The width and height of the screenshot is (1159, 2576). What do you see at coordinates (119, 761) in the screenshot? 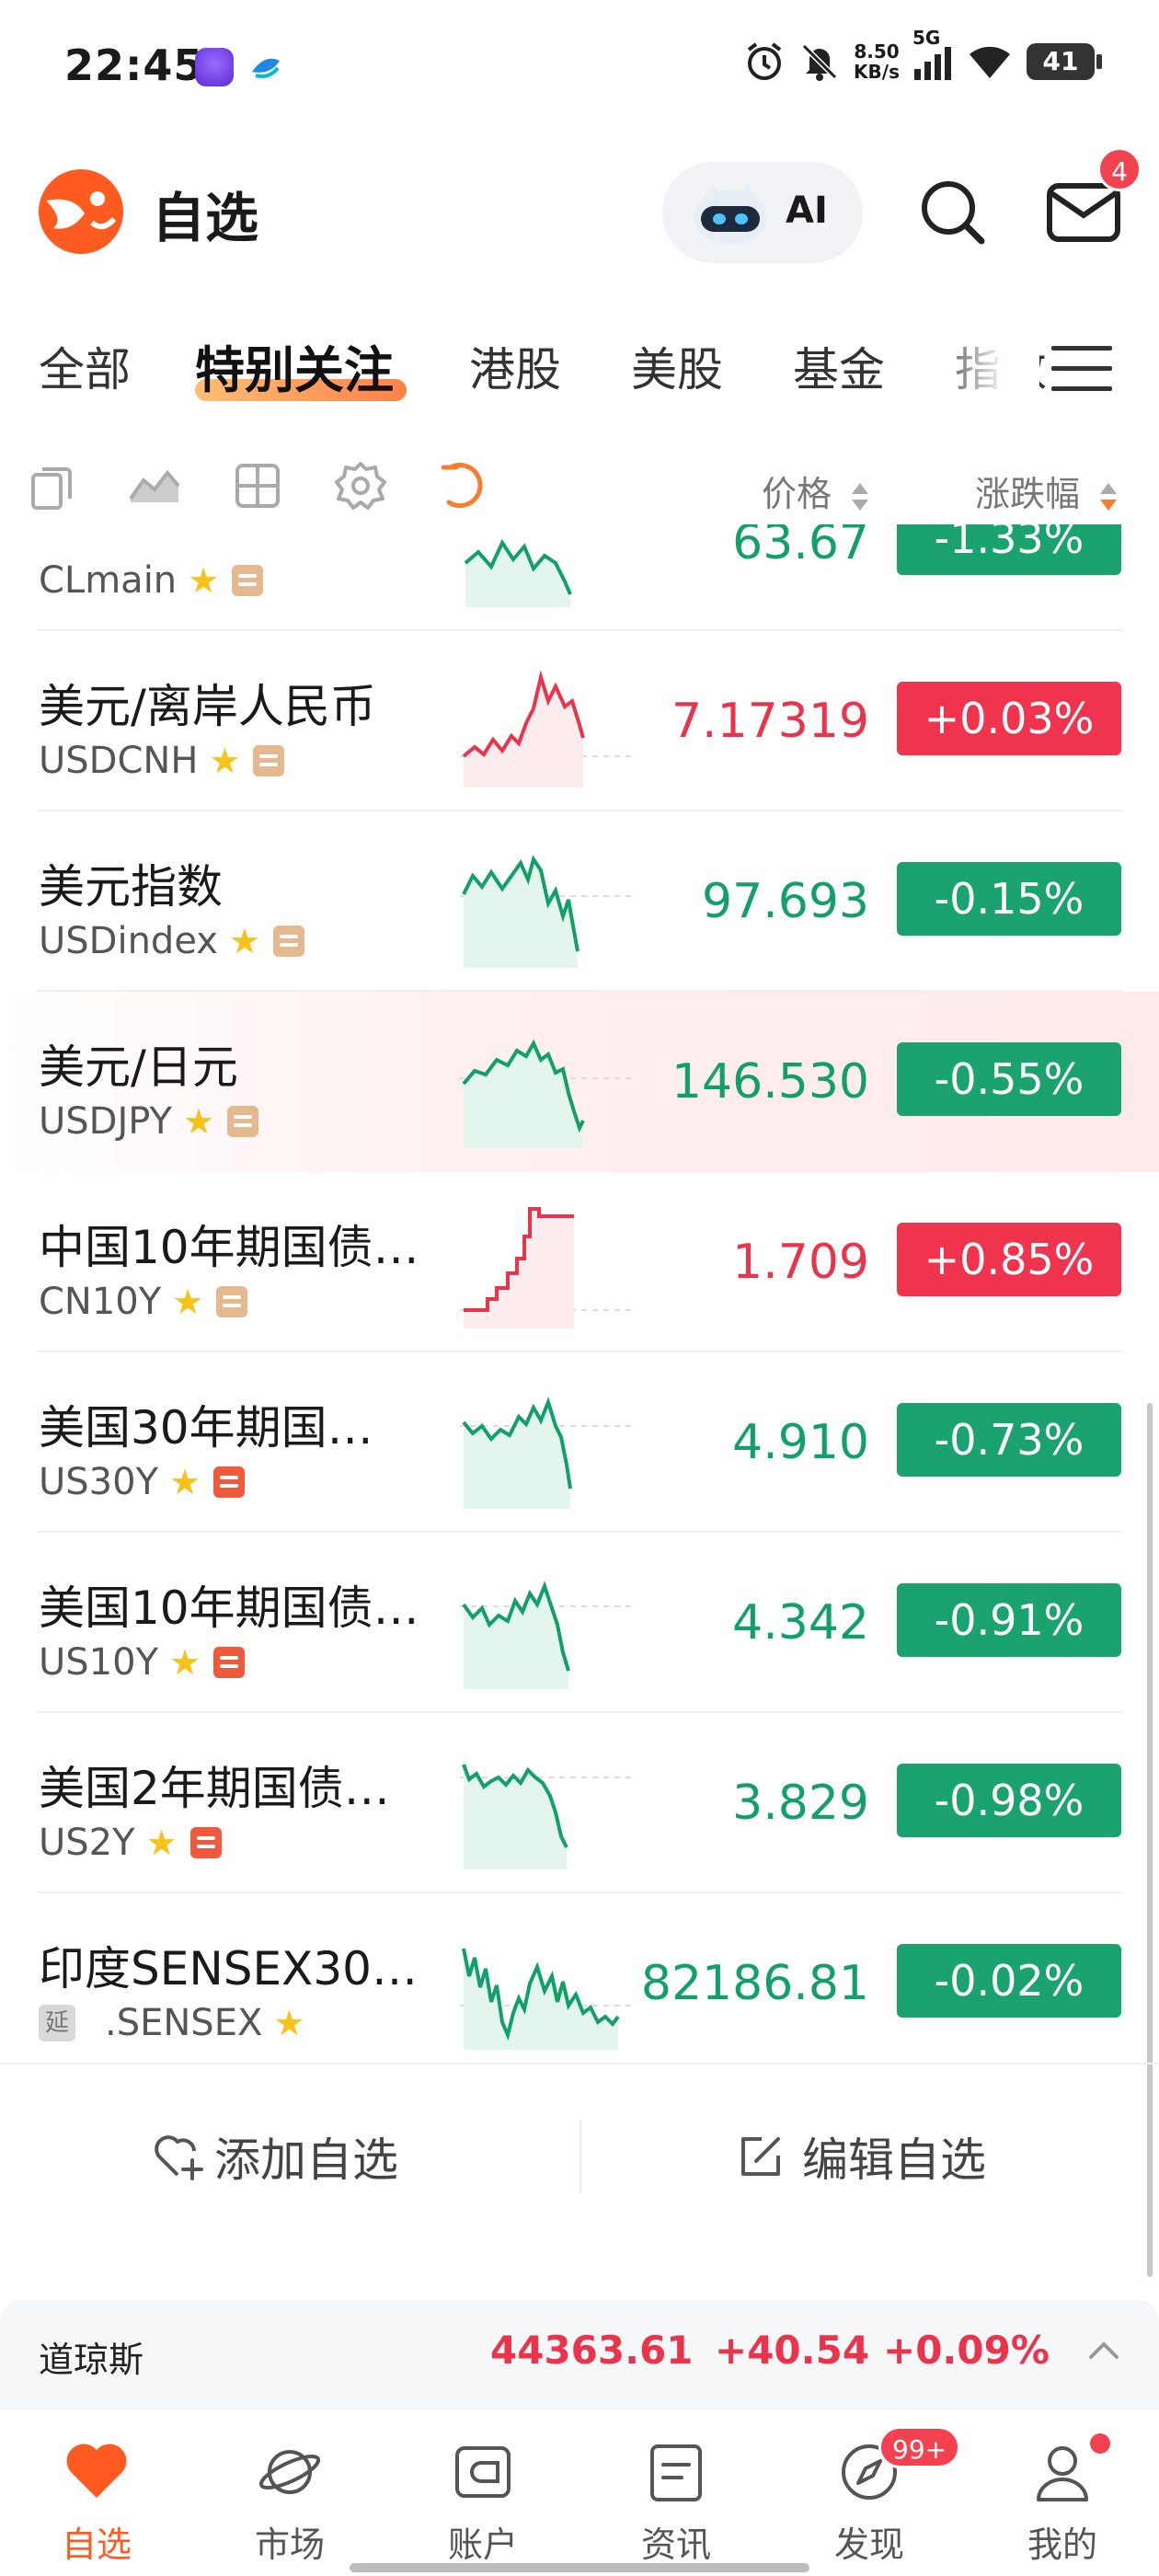
I see `security-code: USDCNH` at bounding box center [119, 761].